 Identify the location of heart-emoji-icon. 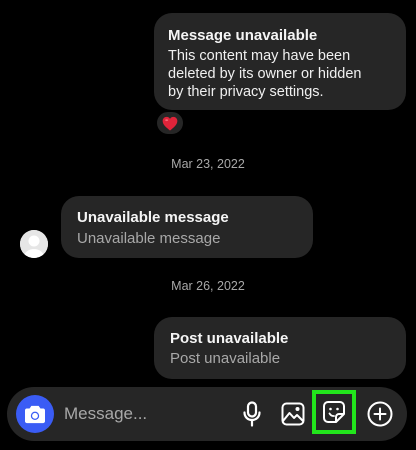
(170, 123).